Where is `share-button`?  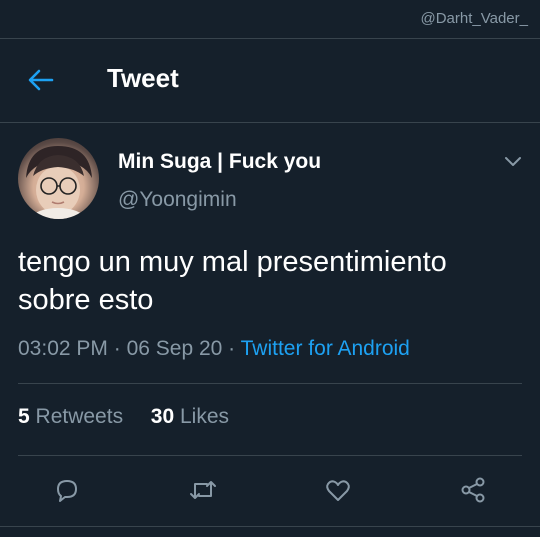
share-button is located at coordinates (473, 490).